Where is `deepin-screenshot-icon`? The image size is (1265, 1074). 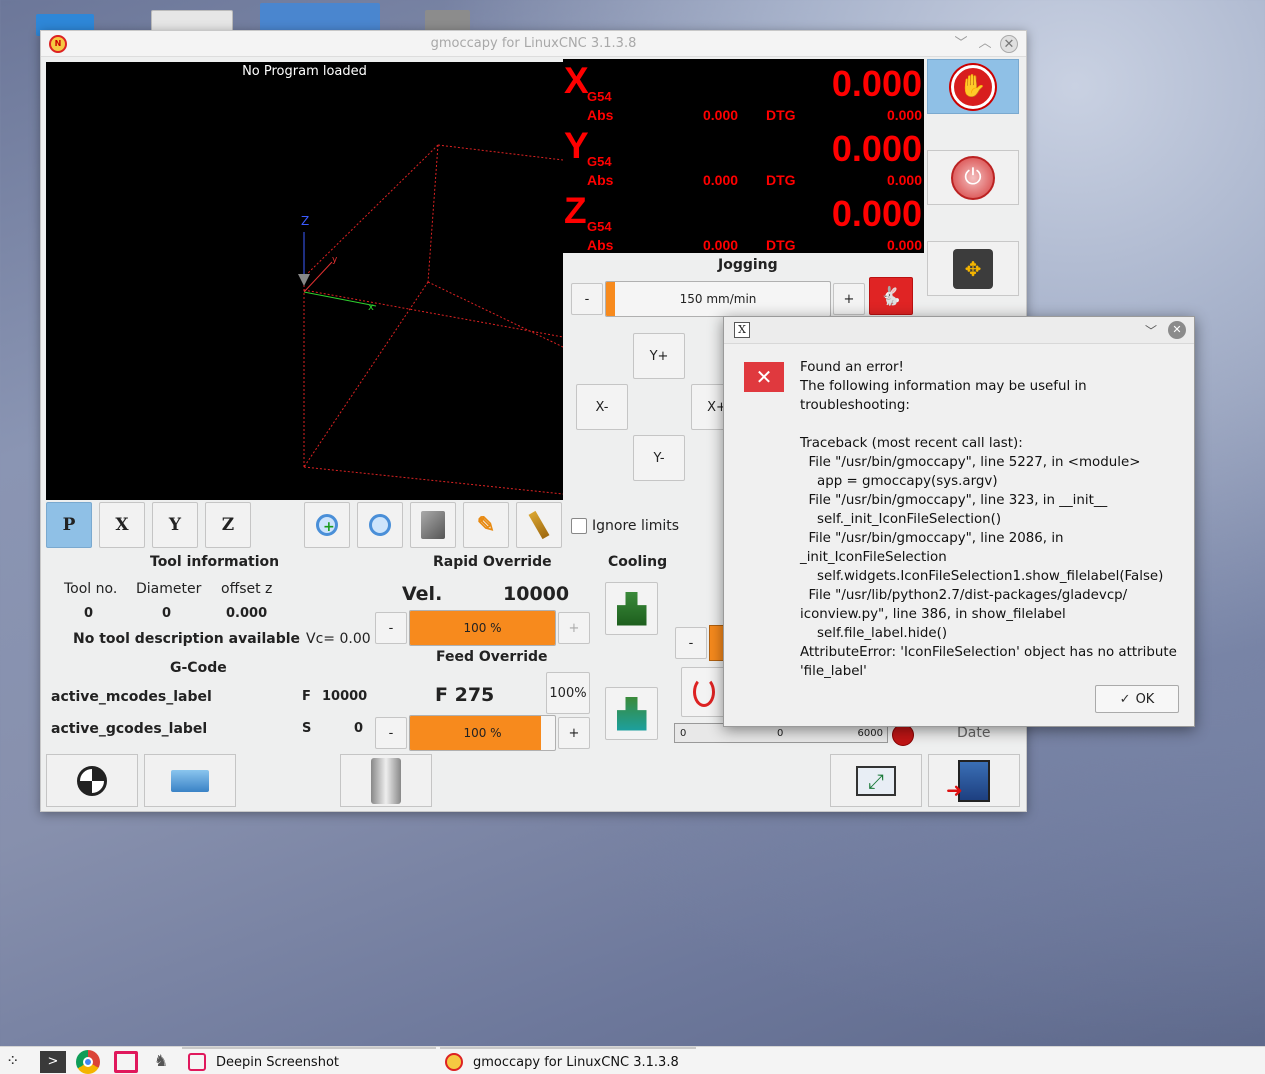
deepin-screenshot-icon is located at coordinates (197, 1062).